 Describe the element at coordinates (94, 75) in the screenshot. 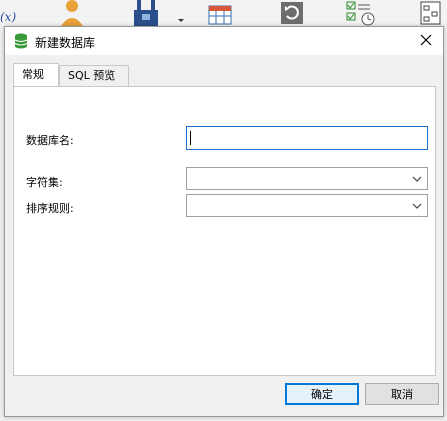

I see `tab-sql-preview: SQL 预览` at that location.